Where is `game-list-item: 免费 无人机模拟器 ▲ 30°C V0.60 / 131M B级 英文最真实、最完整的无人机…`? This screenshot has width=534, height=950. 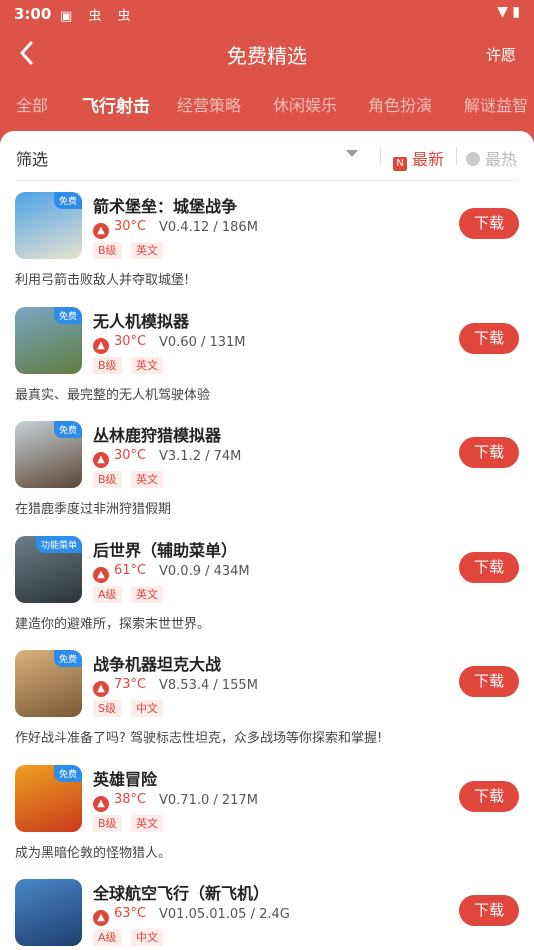
game-list-item: 免费 无人机模拟器 ▲ 30°C V0.60 / 131M B级 英文最真实、最完整的无人机… is located at coordinates (267, 353).